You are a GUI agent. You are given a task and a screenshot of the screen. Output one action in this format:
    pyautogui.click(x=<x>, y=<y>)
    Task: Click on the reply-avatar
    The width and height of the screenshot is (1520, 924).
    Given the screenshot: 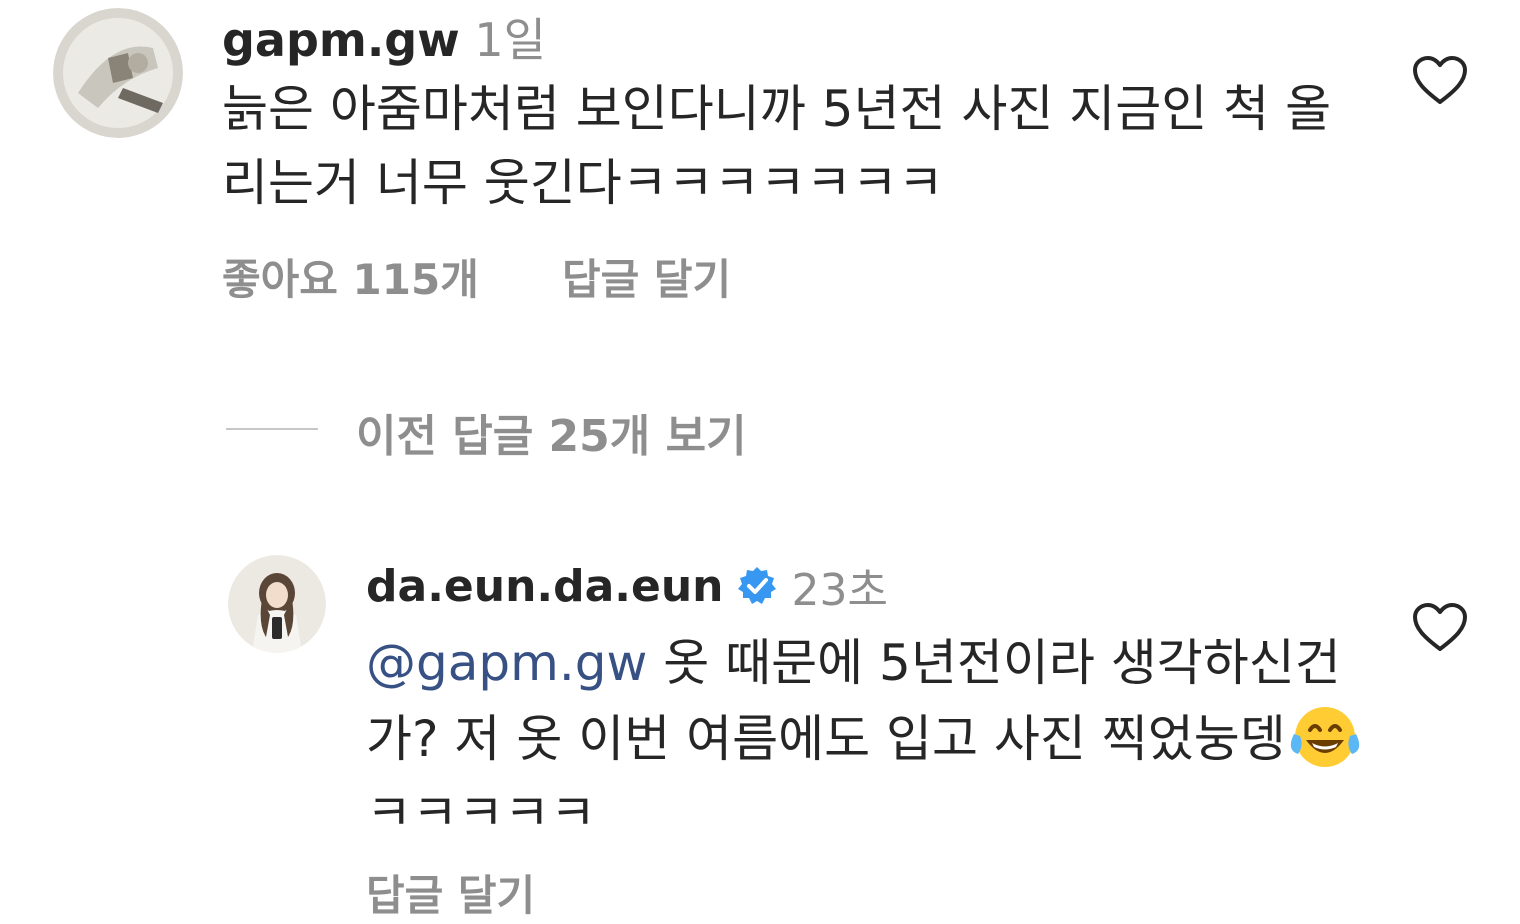 What is the action you would take?
    pyautogui.click(x=277, y=604)
    